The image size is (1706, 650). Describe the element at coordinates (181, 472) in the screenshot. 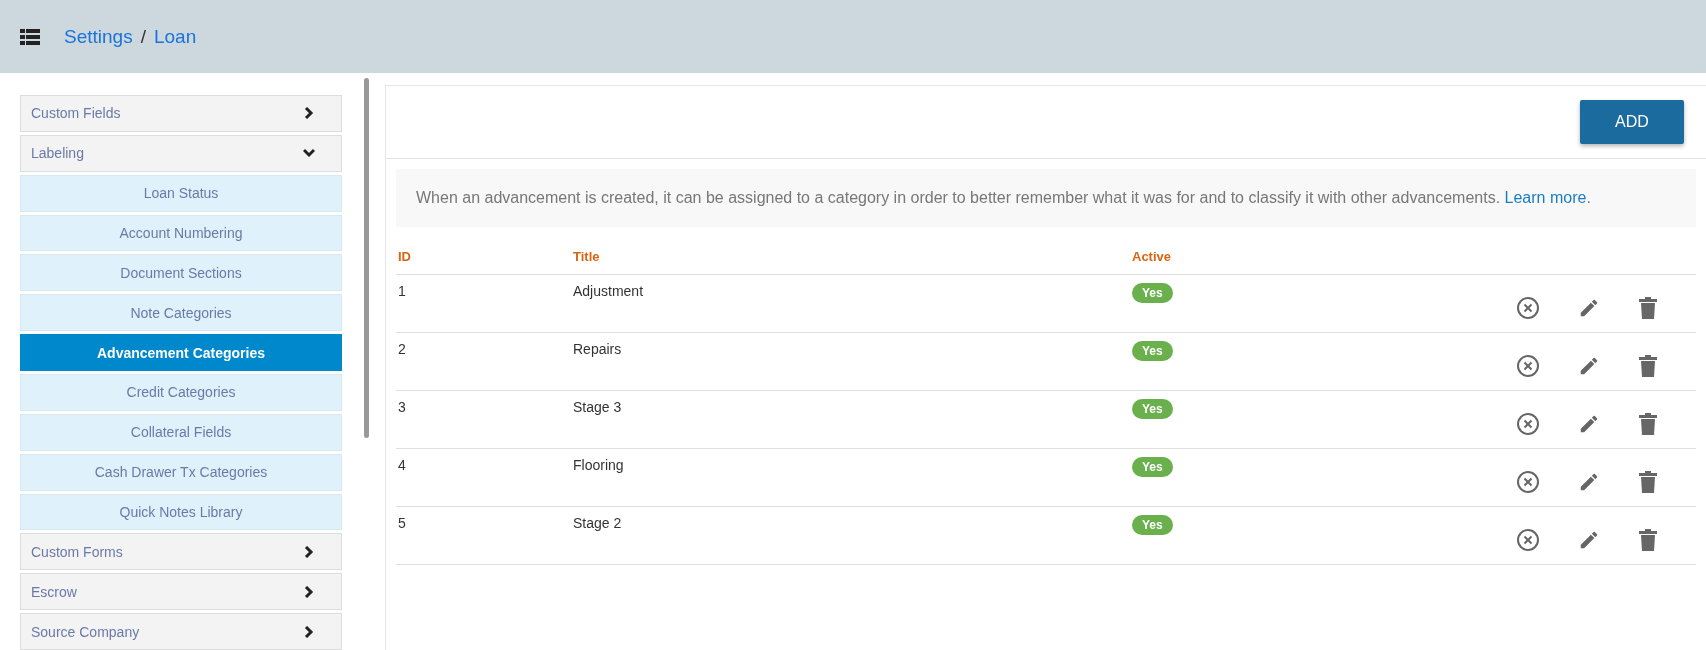

I see `sidebar-item: Cash Drawer Tx Categories` at that location.